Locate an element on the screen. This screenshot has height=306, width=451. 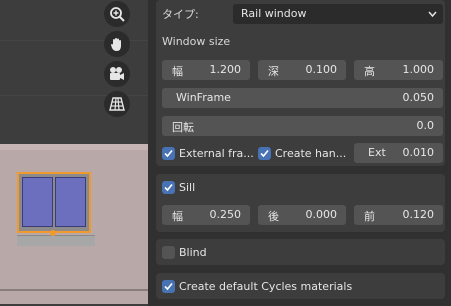
ext-key: Ext is located at coordinates (377, 152).